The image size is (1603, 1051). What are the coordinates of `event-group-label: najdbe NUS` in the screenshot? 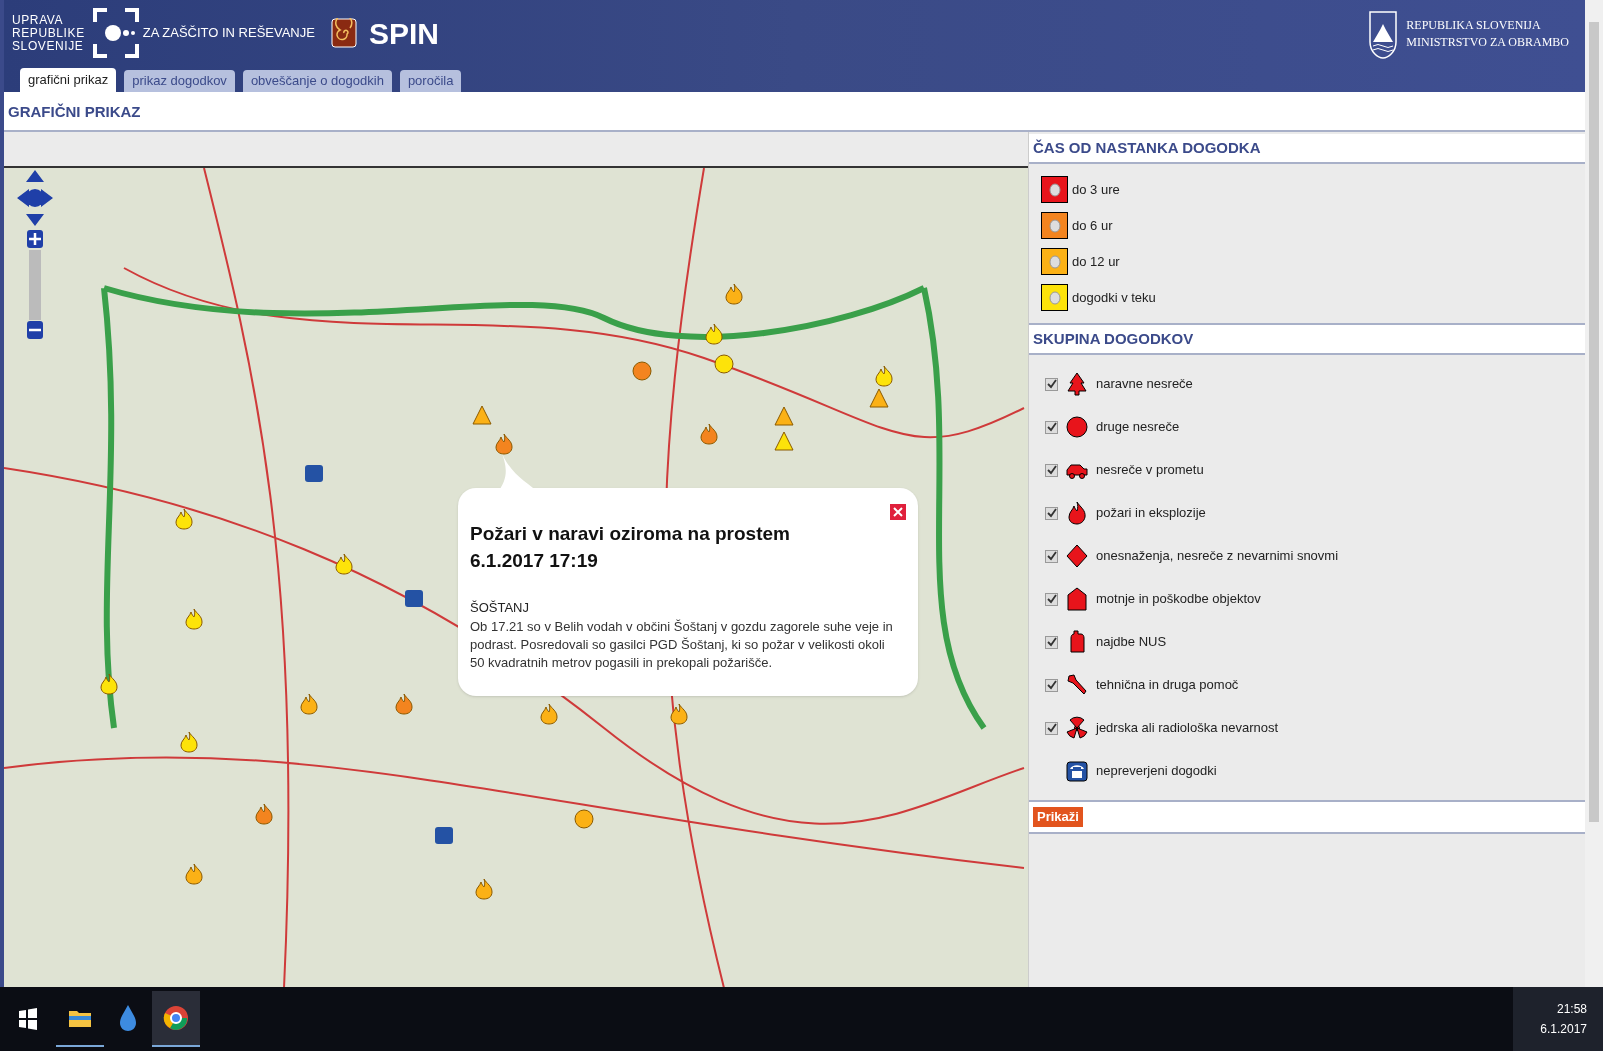 It's located at (1131, 642).